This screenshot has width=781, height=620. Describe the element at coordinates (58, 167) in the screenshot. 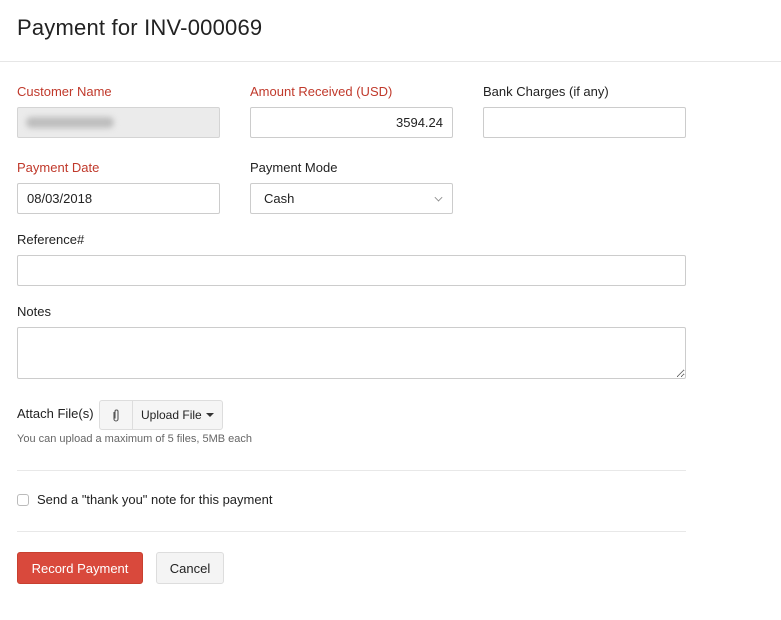

I see `payment-date-label: Payment Date` at that location.